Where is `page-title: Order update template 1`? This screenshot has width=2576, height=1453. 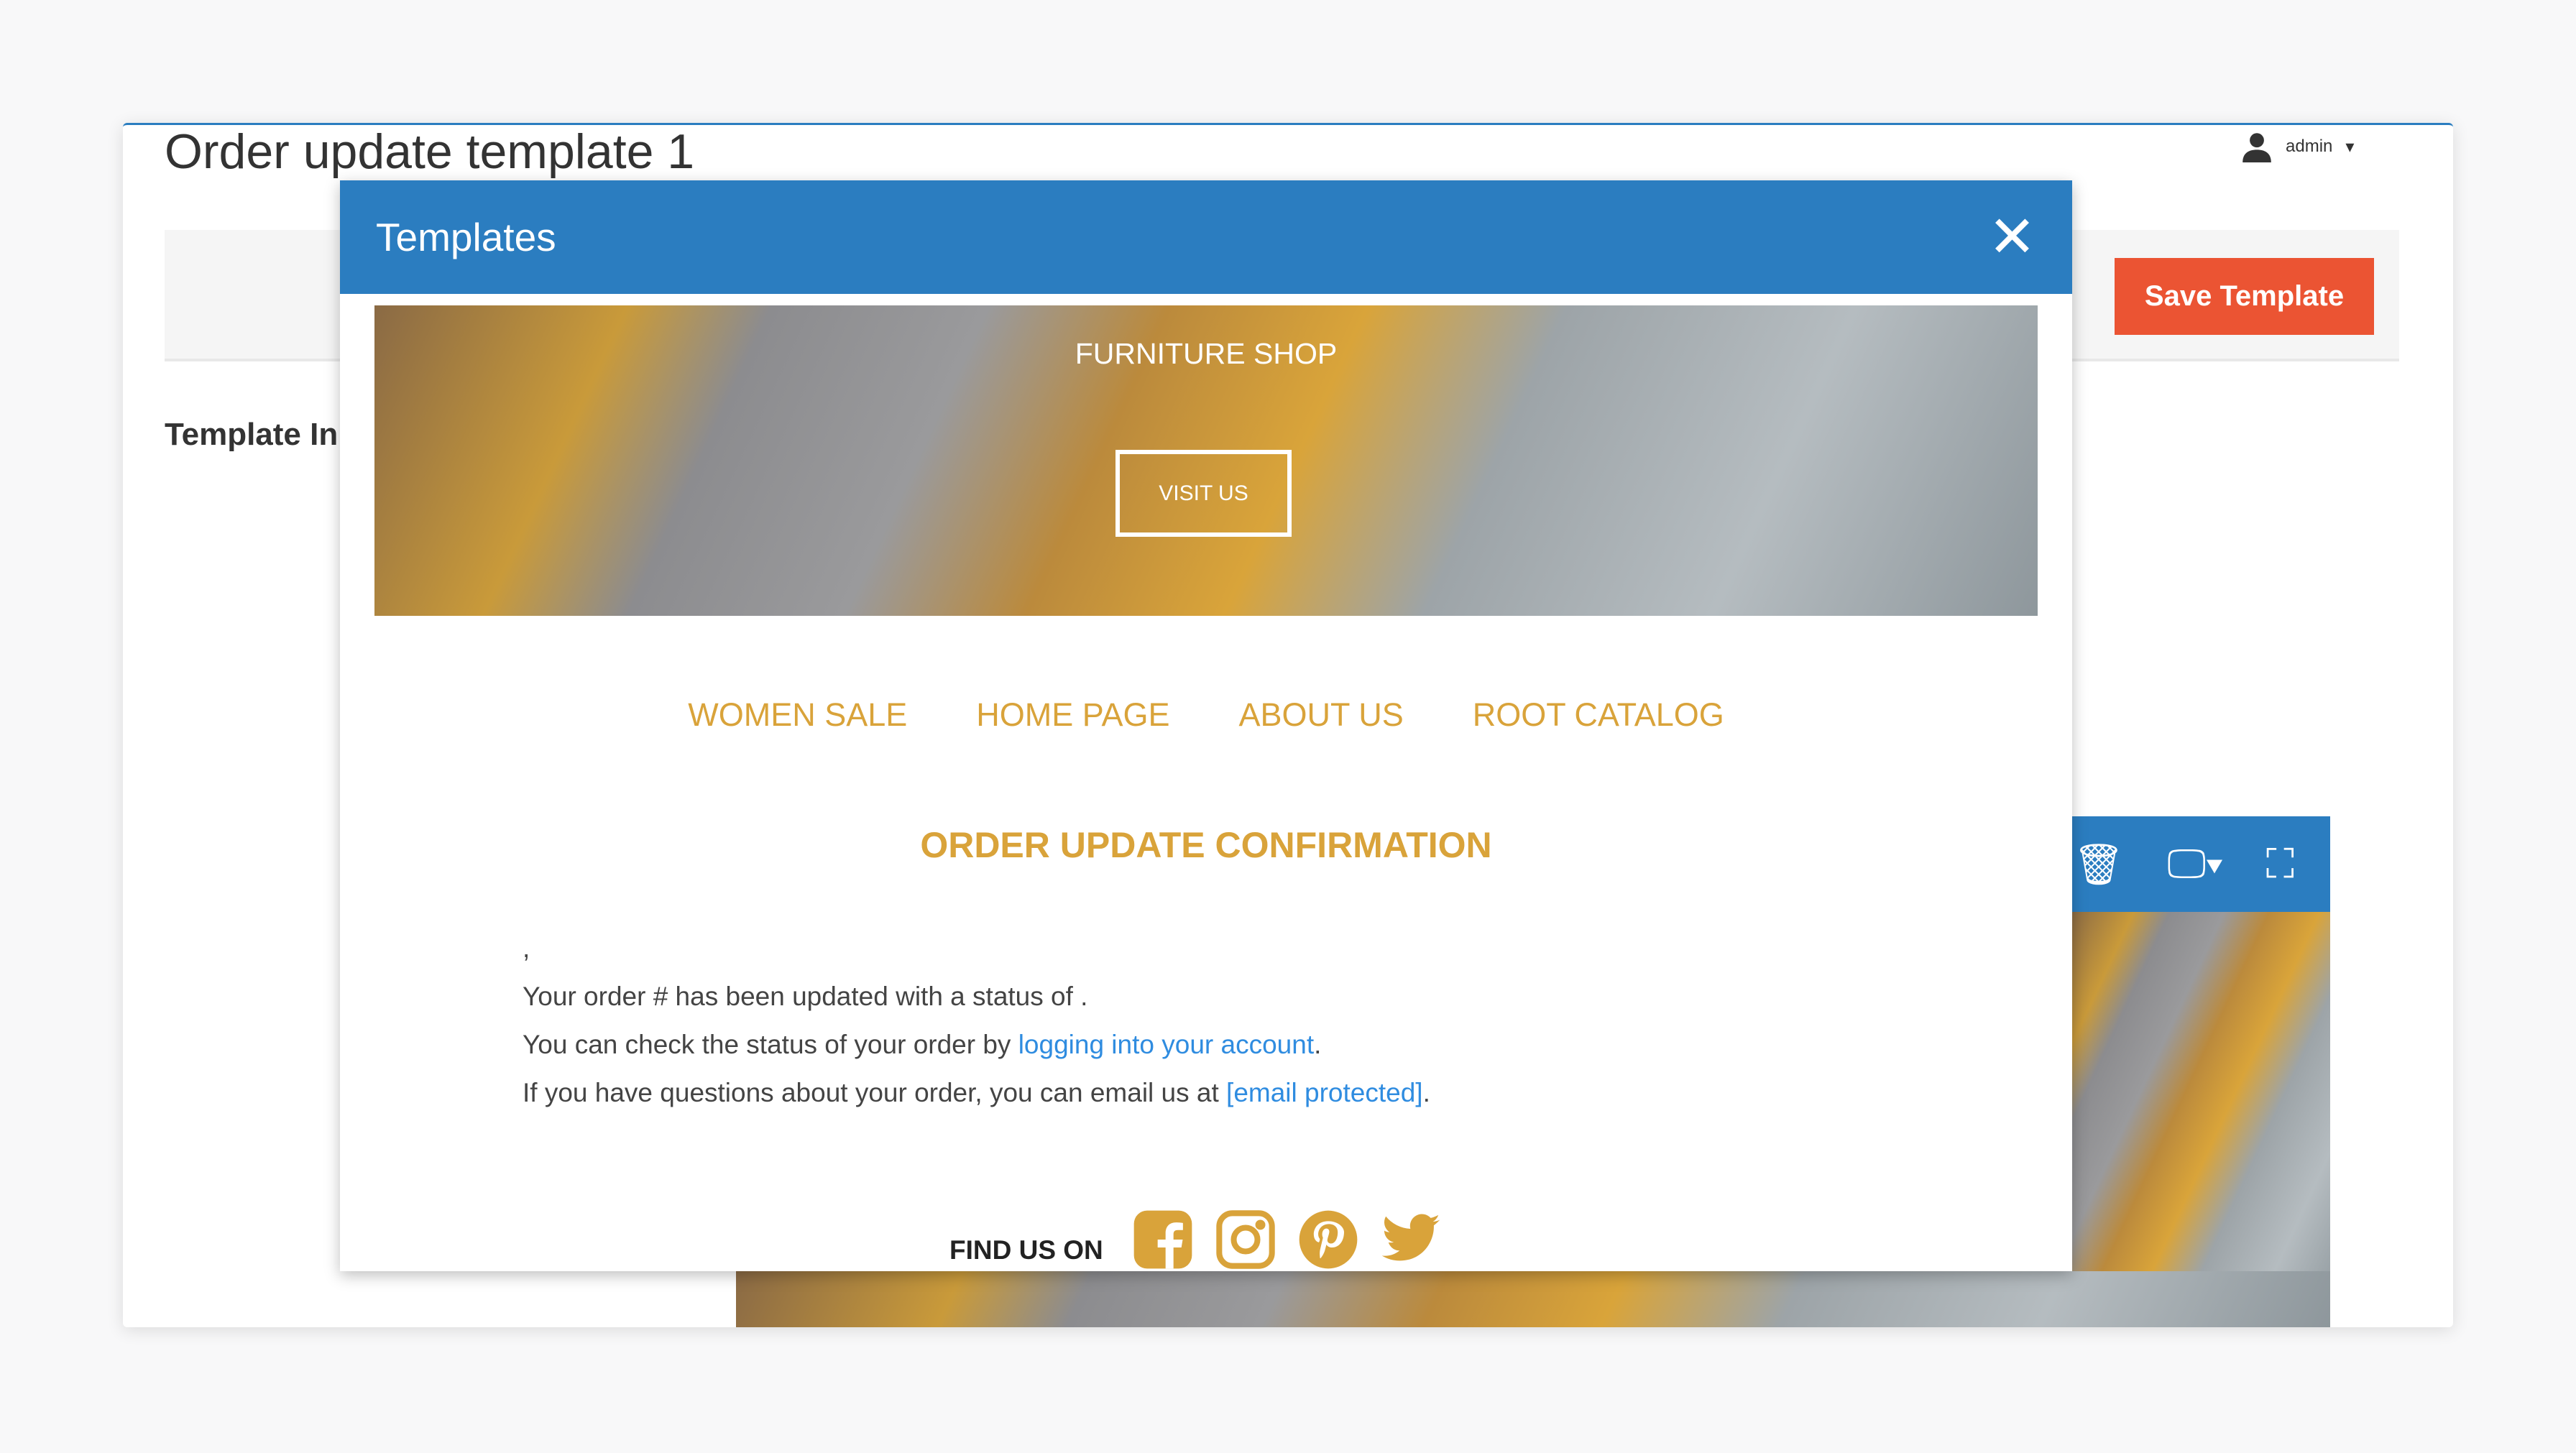
page-title: Order update template 1 is located at coordinates (430, 152).